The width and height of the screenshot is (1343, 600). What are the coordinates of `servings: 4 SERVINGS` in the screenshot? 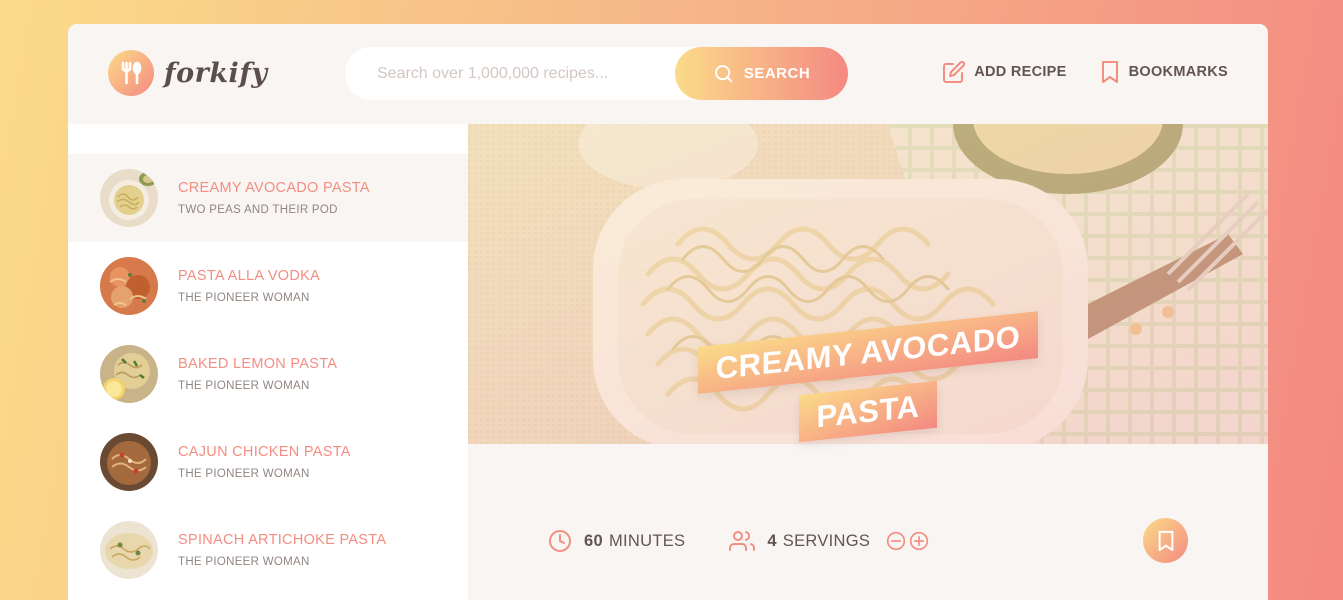 It's located at (829, 541).